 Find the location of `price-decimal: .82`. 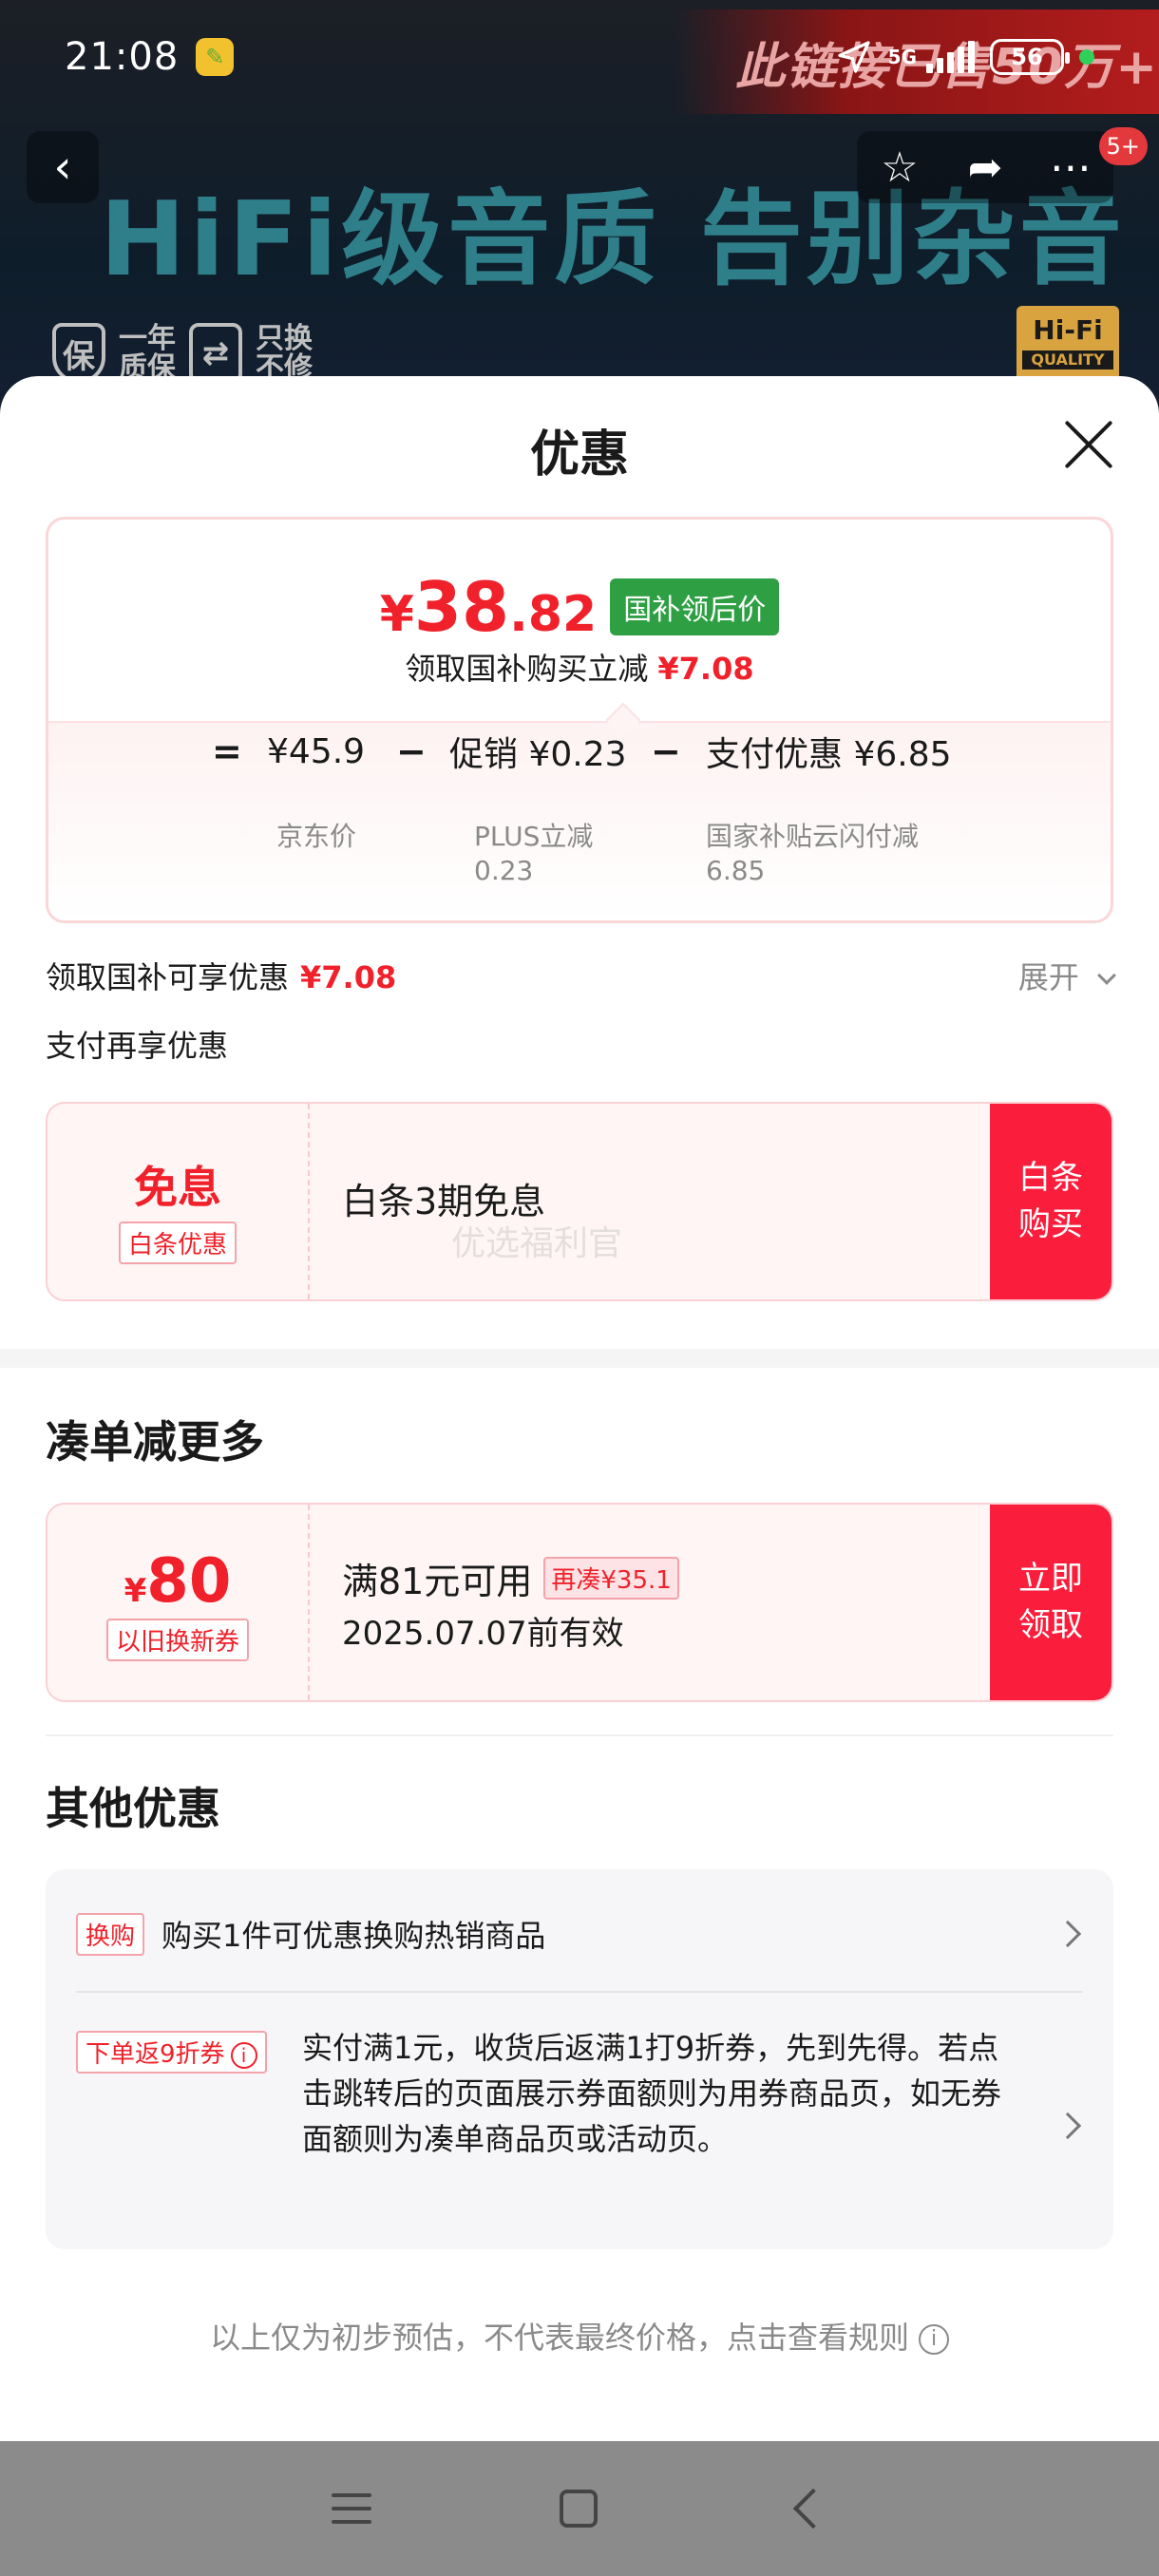

price-decimal: .82 is located at coordinates (553, 614).